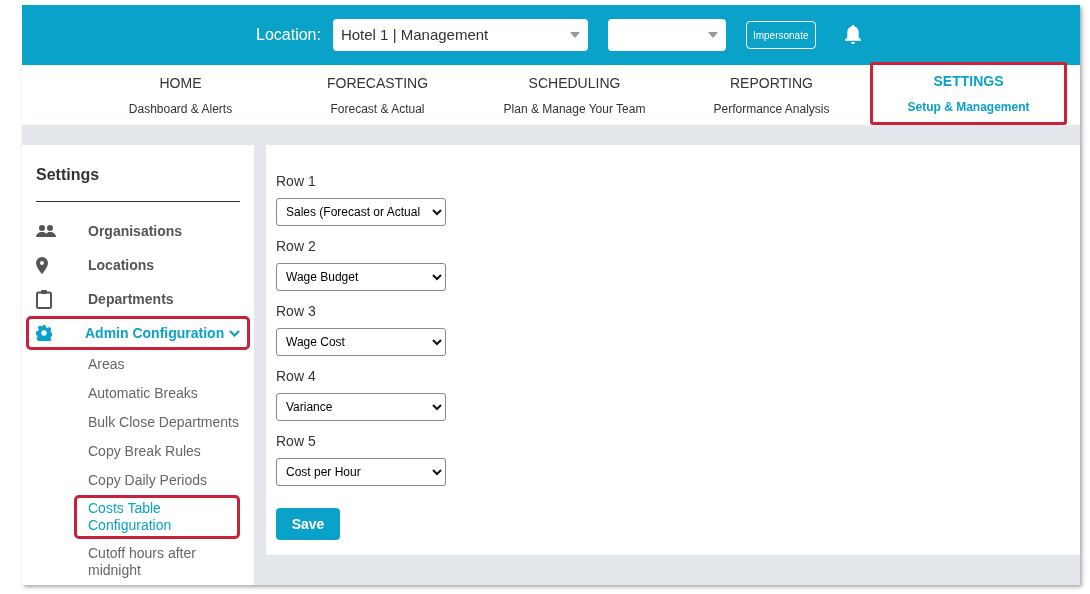 This screenshot has height=594, width=1090. What do you see at coordinates (771, 83) in the screenshot?
I see `nav-tab-title: REPORTING` at bounding box center [771, 83].